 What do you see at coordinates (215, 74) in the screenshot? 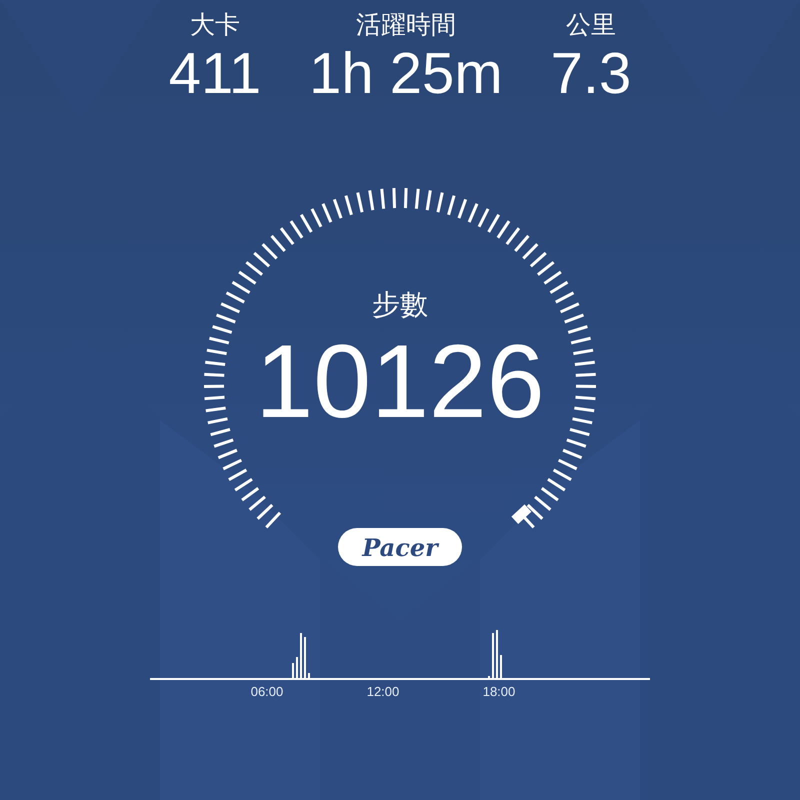
I see `stat-value: 411` at bounding box center [215, 74].